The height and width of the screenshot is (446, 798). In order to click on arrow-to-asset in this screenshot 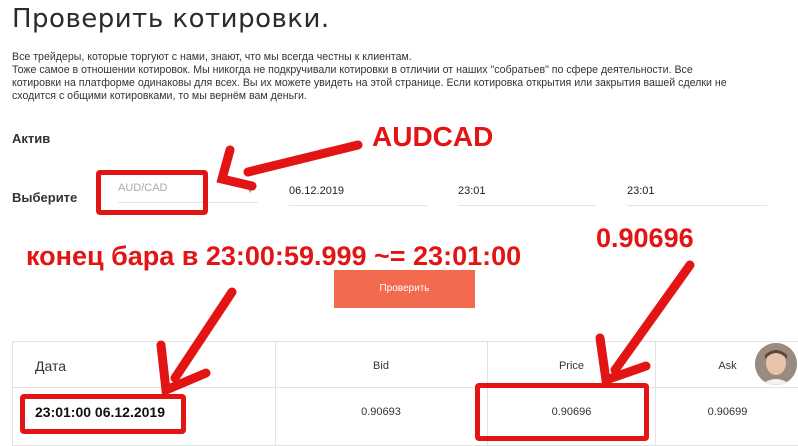, I will do `click(303, 158)`.